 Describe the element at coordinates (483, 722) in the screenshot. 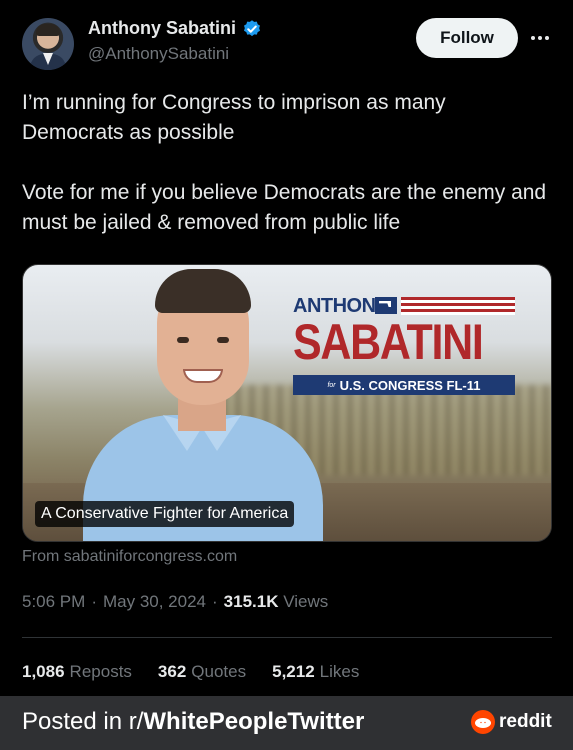

I see `reddit-snoo-icon` at that location.